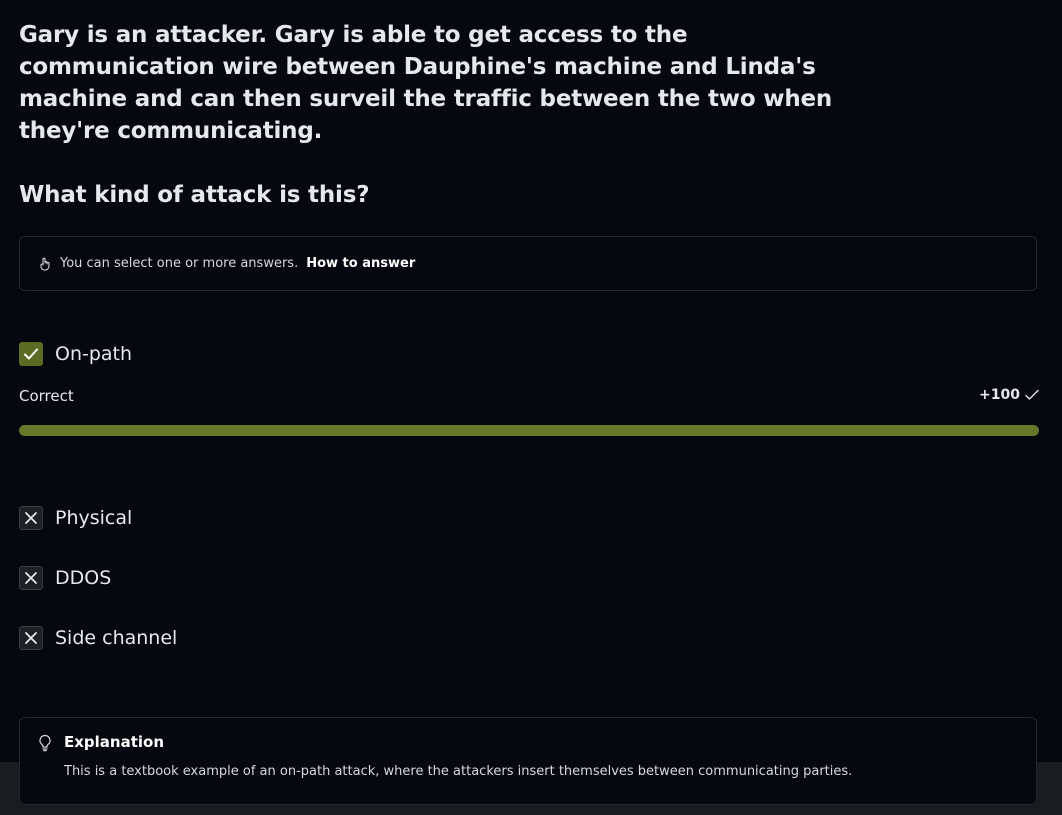  Describe the element at coordinates (83, 578) in the screenshot. I see `option-label: DDOS` at that location.